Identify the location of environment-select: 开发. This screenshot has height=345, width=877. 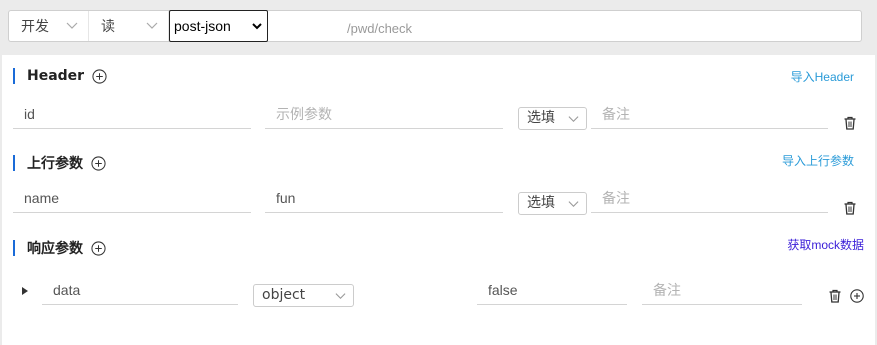
(49, 26).